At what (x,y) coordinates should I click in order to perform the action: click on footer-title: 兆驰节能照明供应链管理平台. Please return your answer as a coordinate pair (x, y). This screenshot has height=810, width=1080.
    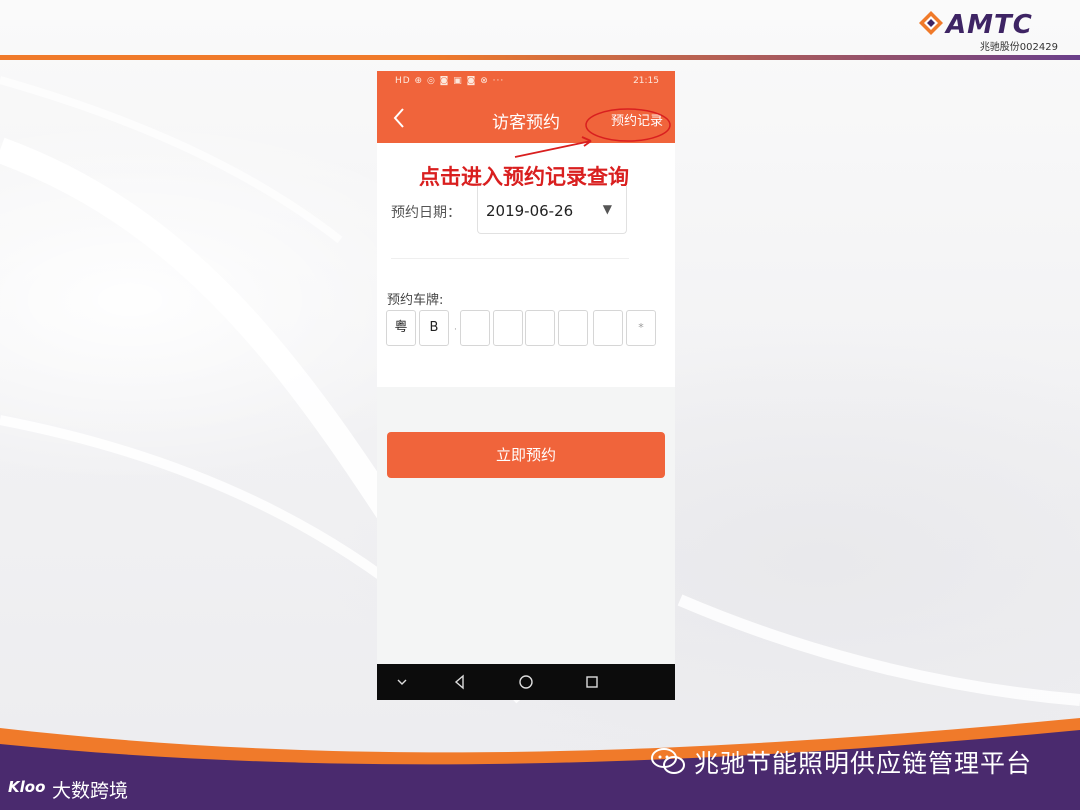
    Looking at the image, I should click on (863, 763).